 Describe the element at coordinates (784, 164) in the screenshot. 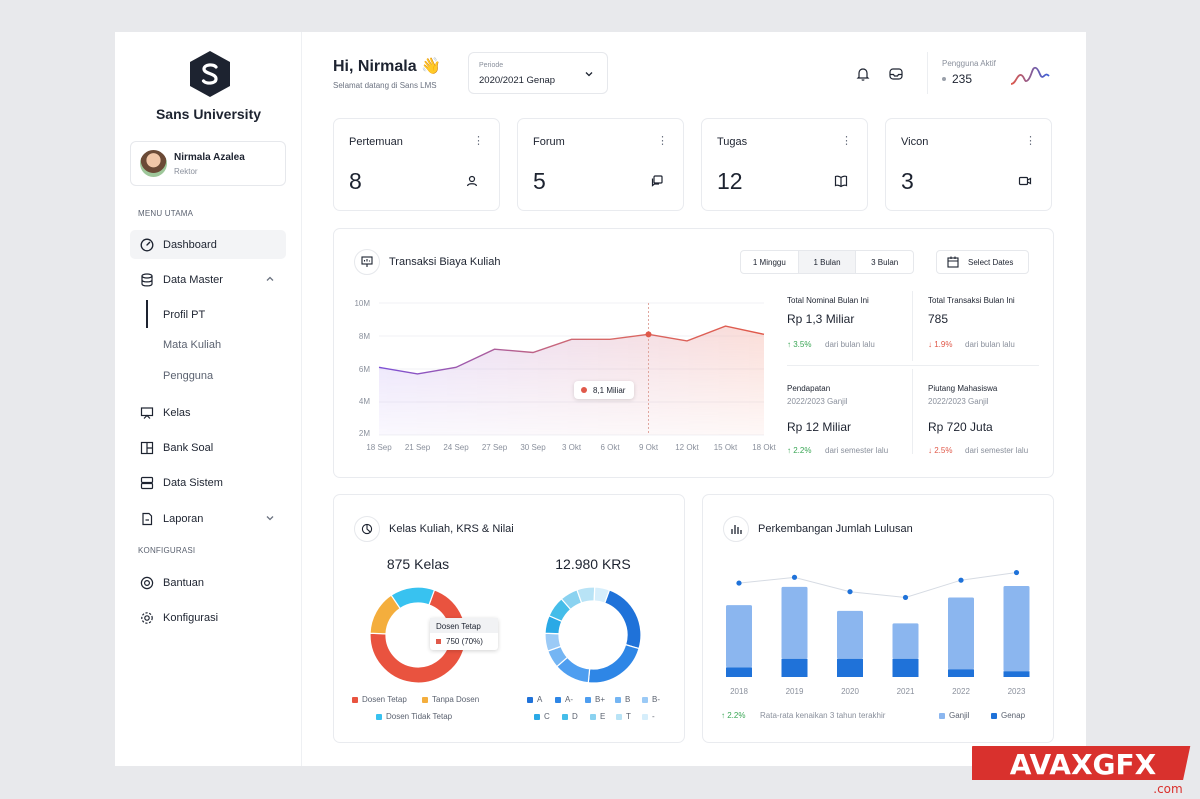

I see `stat-card-tugas: Tugas ⋮ 12` at that location.